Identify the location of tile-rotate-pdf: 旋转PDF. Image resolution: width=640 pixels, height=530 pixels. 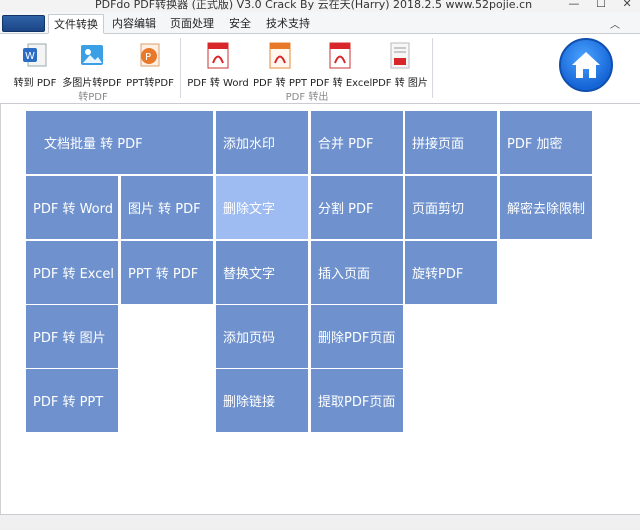
(451, 272).